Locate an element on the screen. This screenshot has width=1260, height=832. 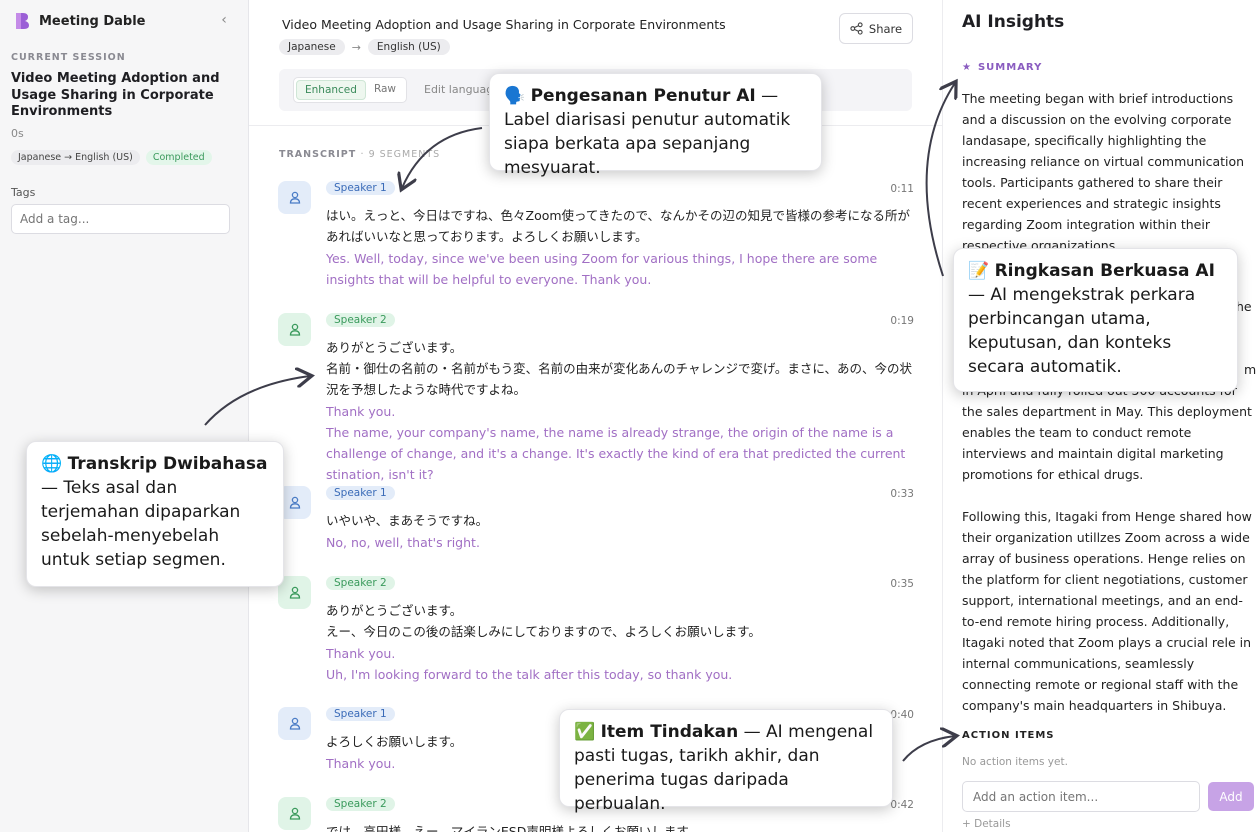
summary-label-text: SUMMARY is located at coordinates (1010, 67).